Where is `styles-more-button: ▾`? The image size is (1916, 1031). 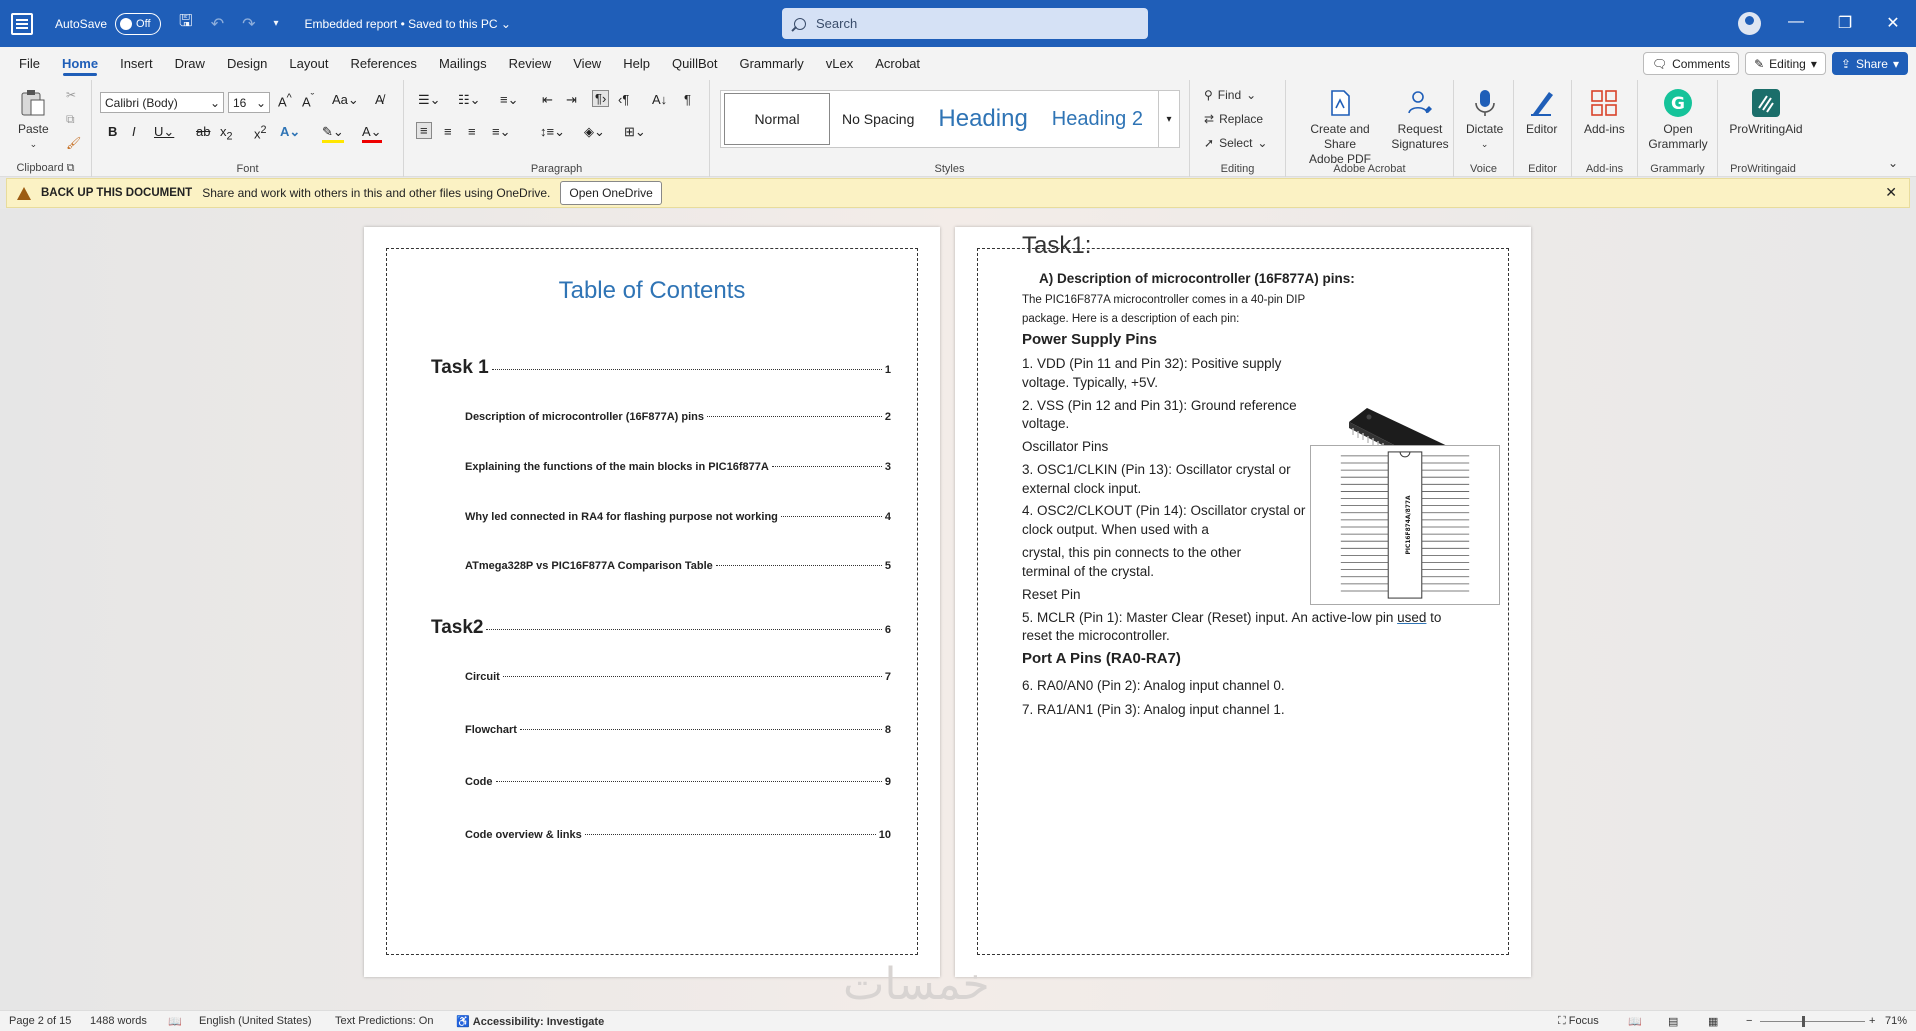
styles-more-button: ▾ is located at coordinates (1169, 119).